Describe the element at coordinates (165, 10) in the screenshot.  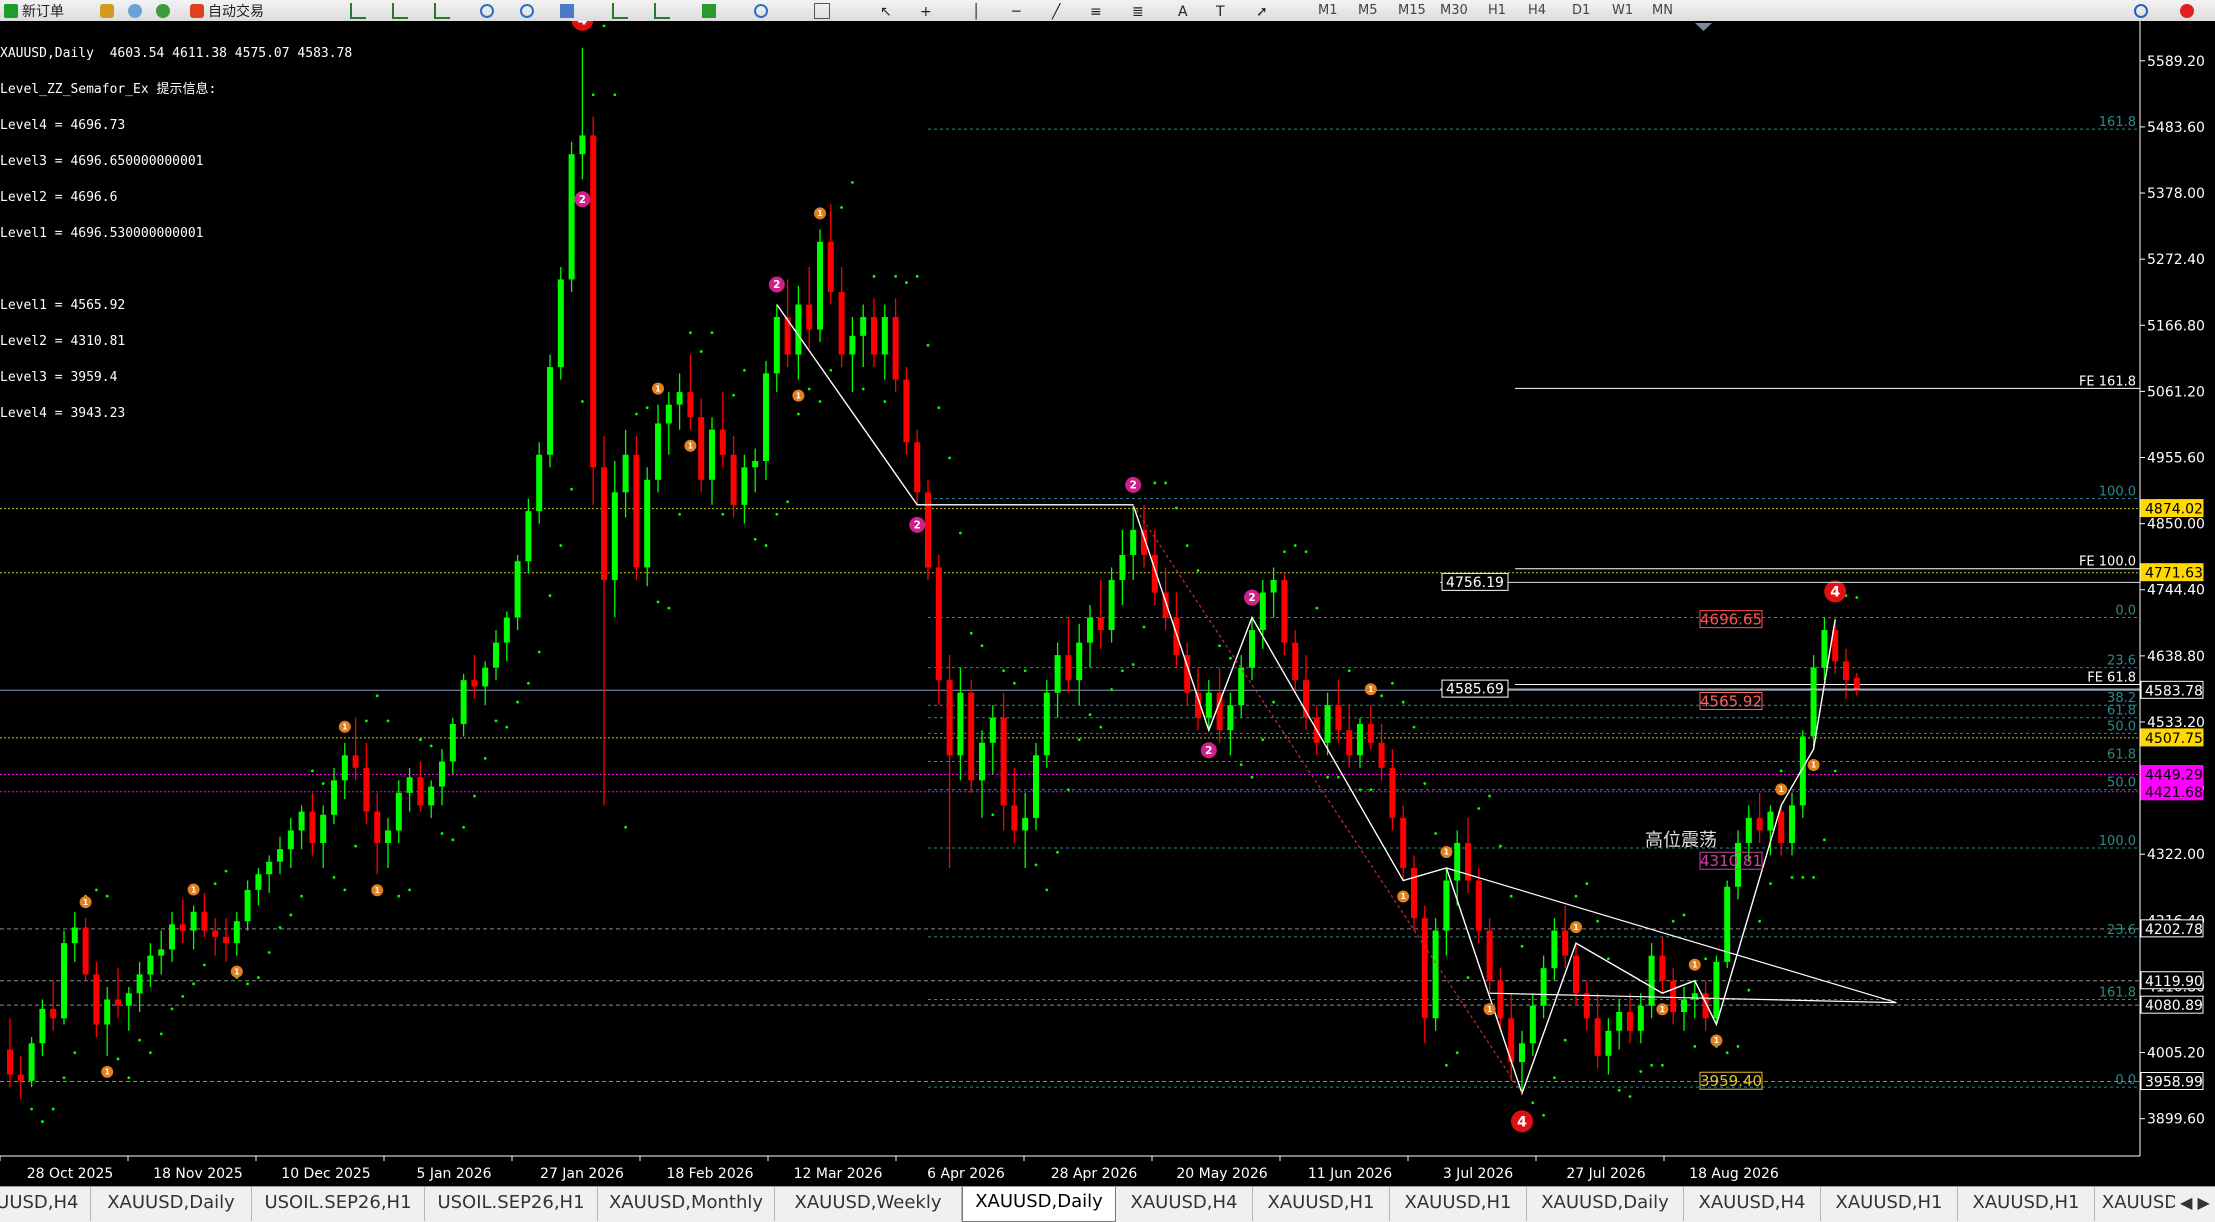
I see `globe-icon` at that location.